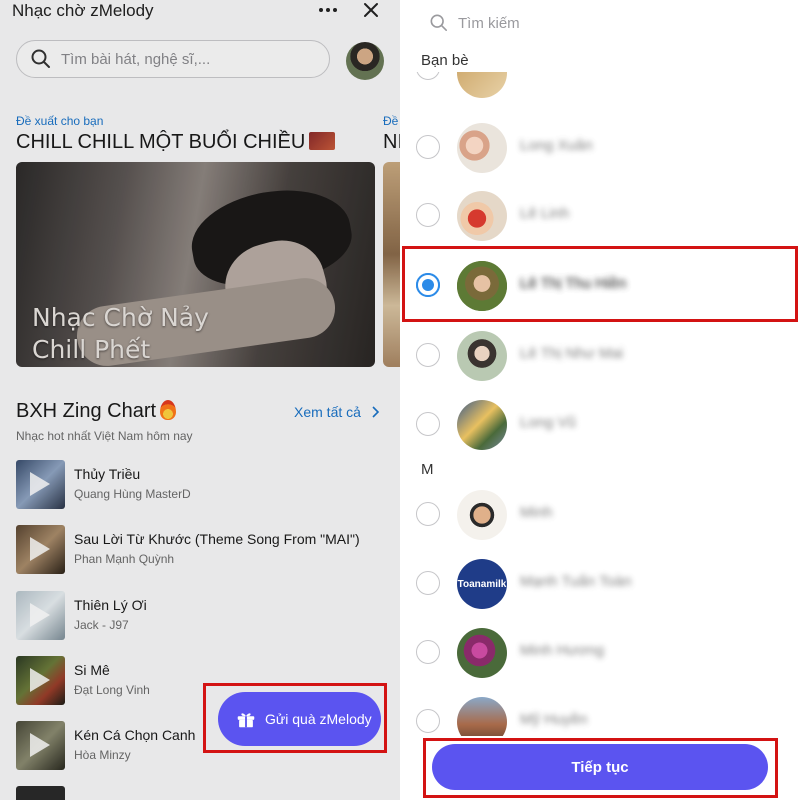 The width and height of the screenshot is (800, 800). I want to click on friend-row: Long Vũ, so click(600, 424).